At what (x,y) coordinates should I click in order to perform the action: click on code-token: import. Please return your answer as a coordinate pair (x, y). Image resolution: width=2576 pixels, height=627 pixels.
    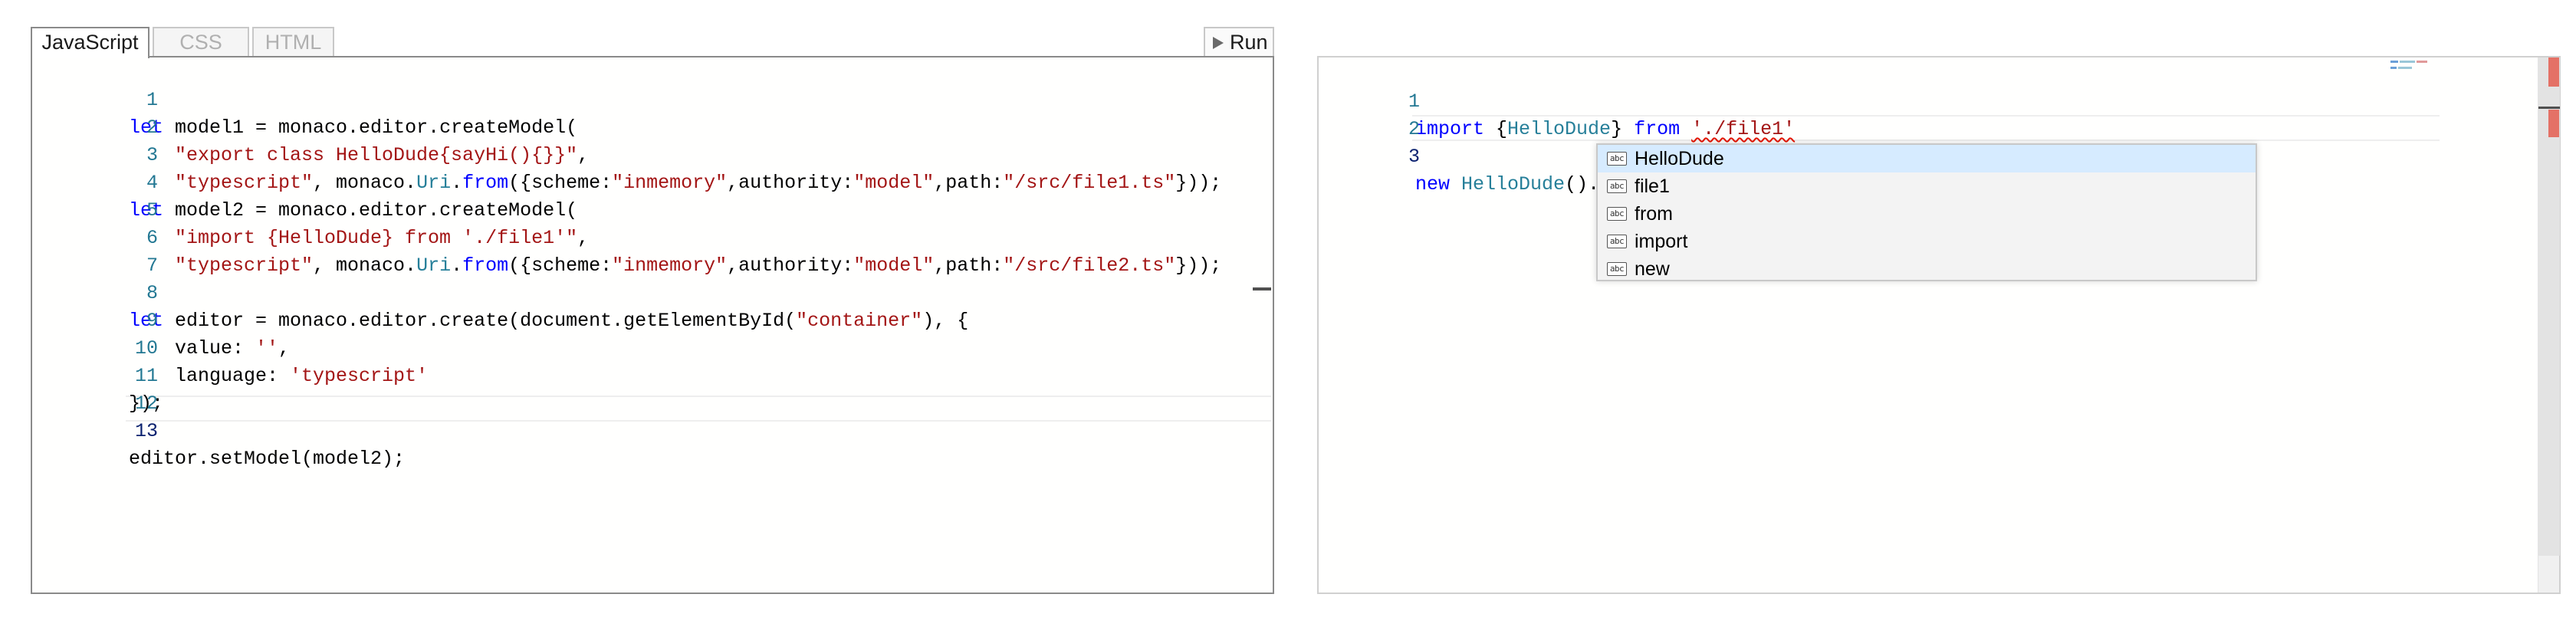
    Looking at the image, I should click on (1450, 129).